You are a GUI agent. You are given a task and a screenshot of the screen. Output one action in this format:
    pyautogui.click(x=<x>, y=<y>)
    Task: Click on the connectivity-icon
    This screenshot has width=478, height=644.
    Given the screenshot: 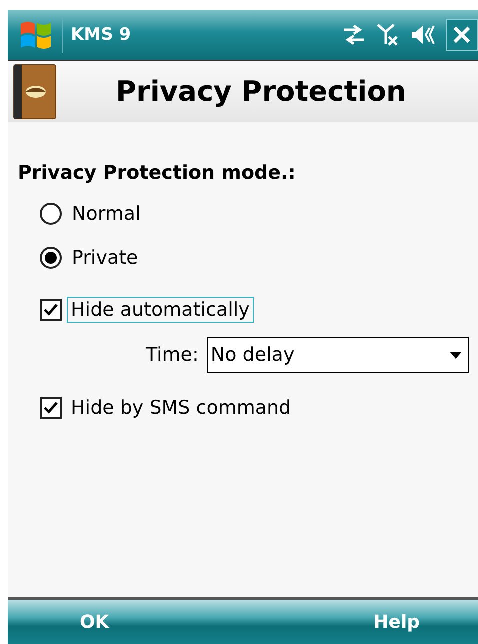 What is the action you would take?
    pyautogui.click(x=354, y=35)
    